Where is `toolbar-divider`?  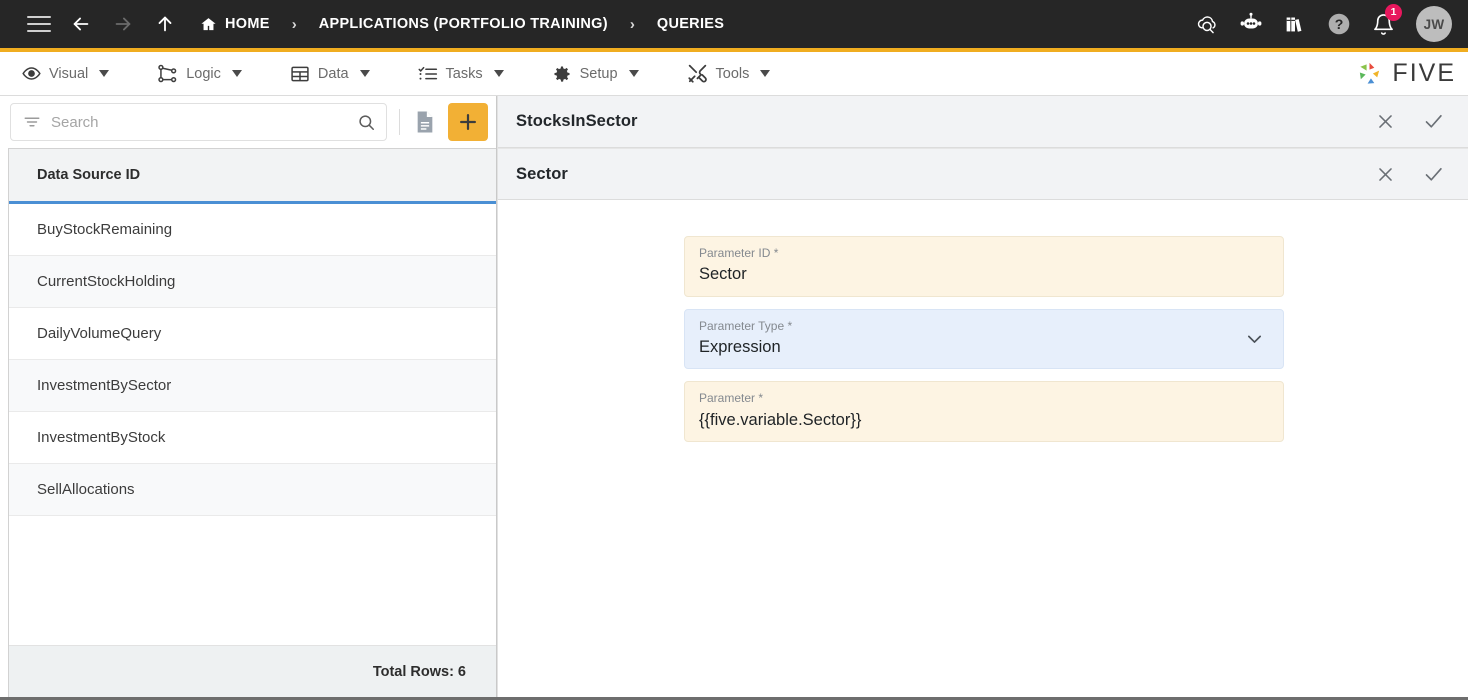 toolbar-divider is located at coordinates (399, 122).